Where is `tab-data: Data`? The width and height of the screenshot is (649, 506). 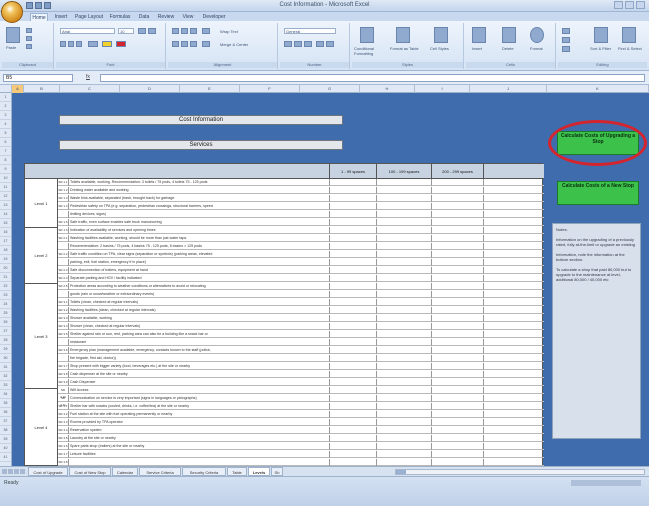
tab-data: Data is located at coordinates (144, 17).